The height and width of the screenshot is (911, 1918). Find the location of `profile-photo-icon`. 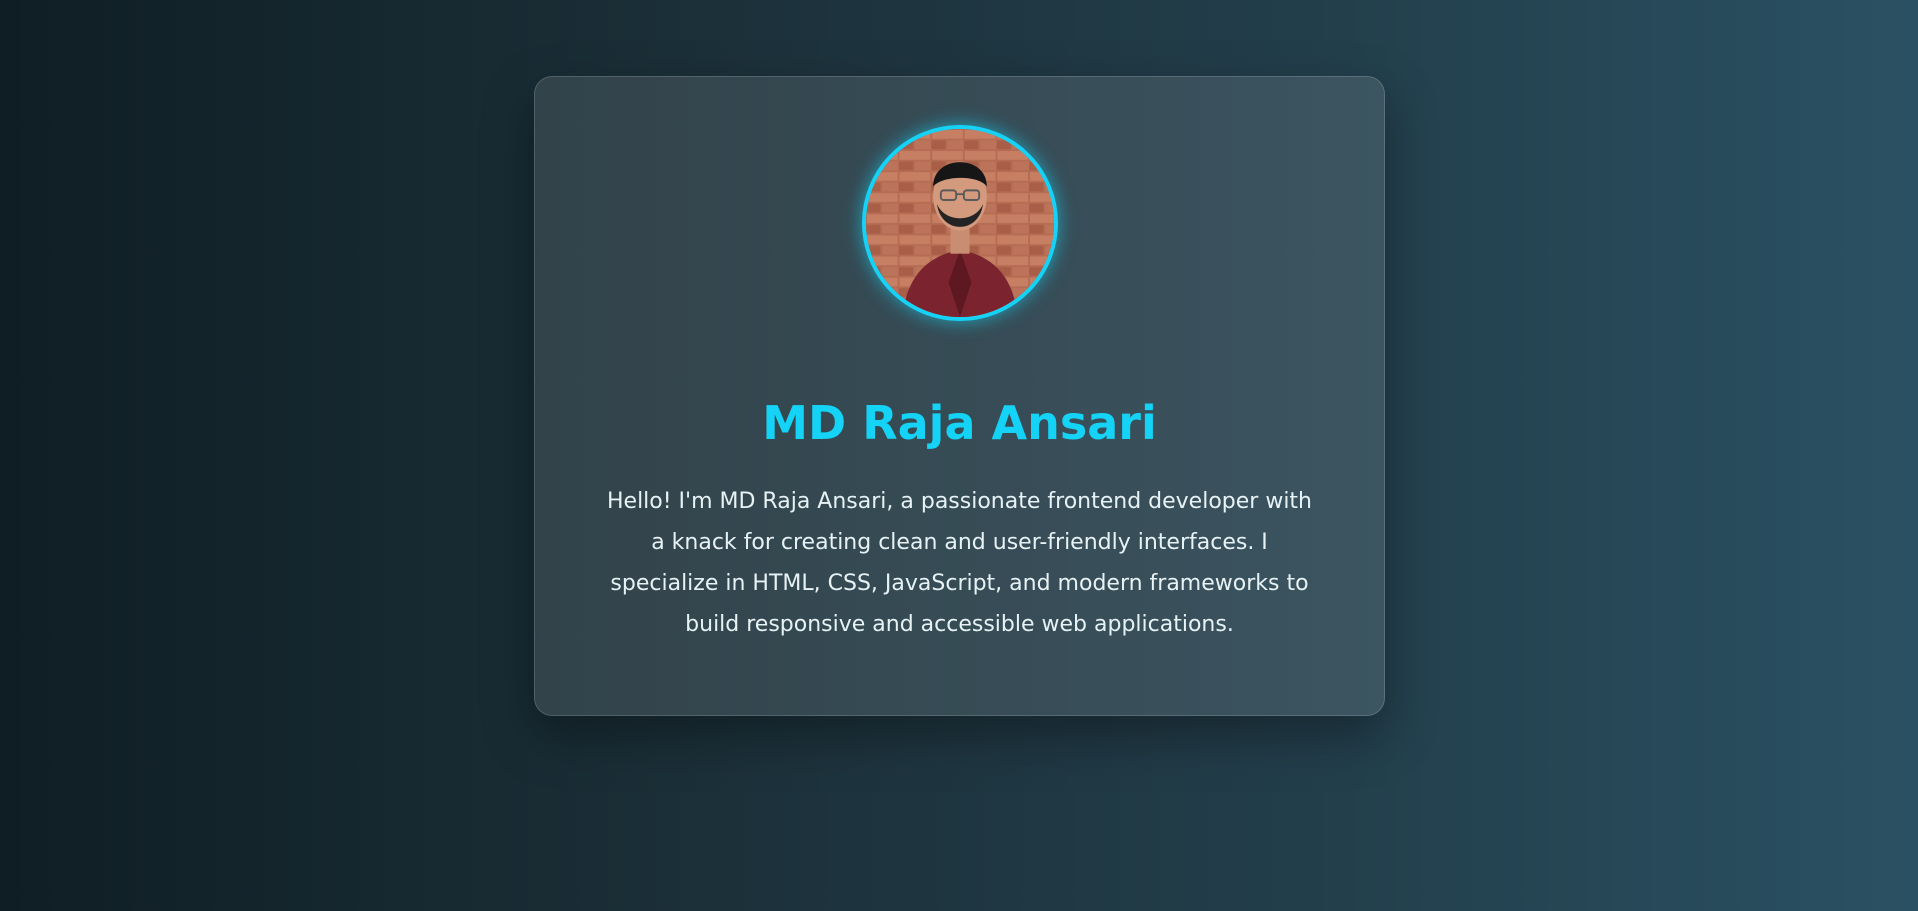

profile-photo-icon is located at coordinates (960, 223).